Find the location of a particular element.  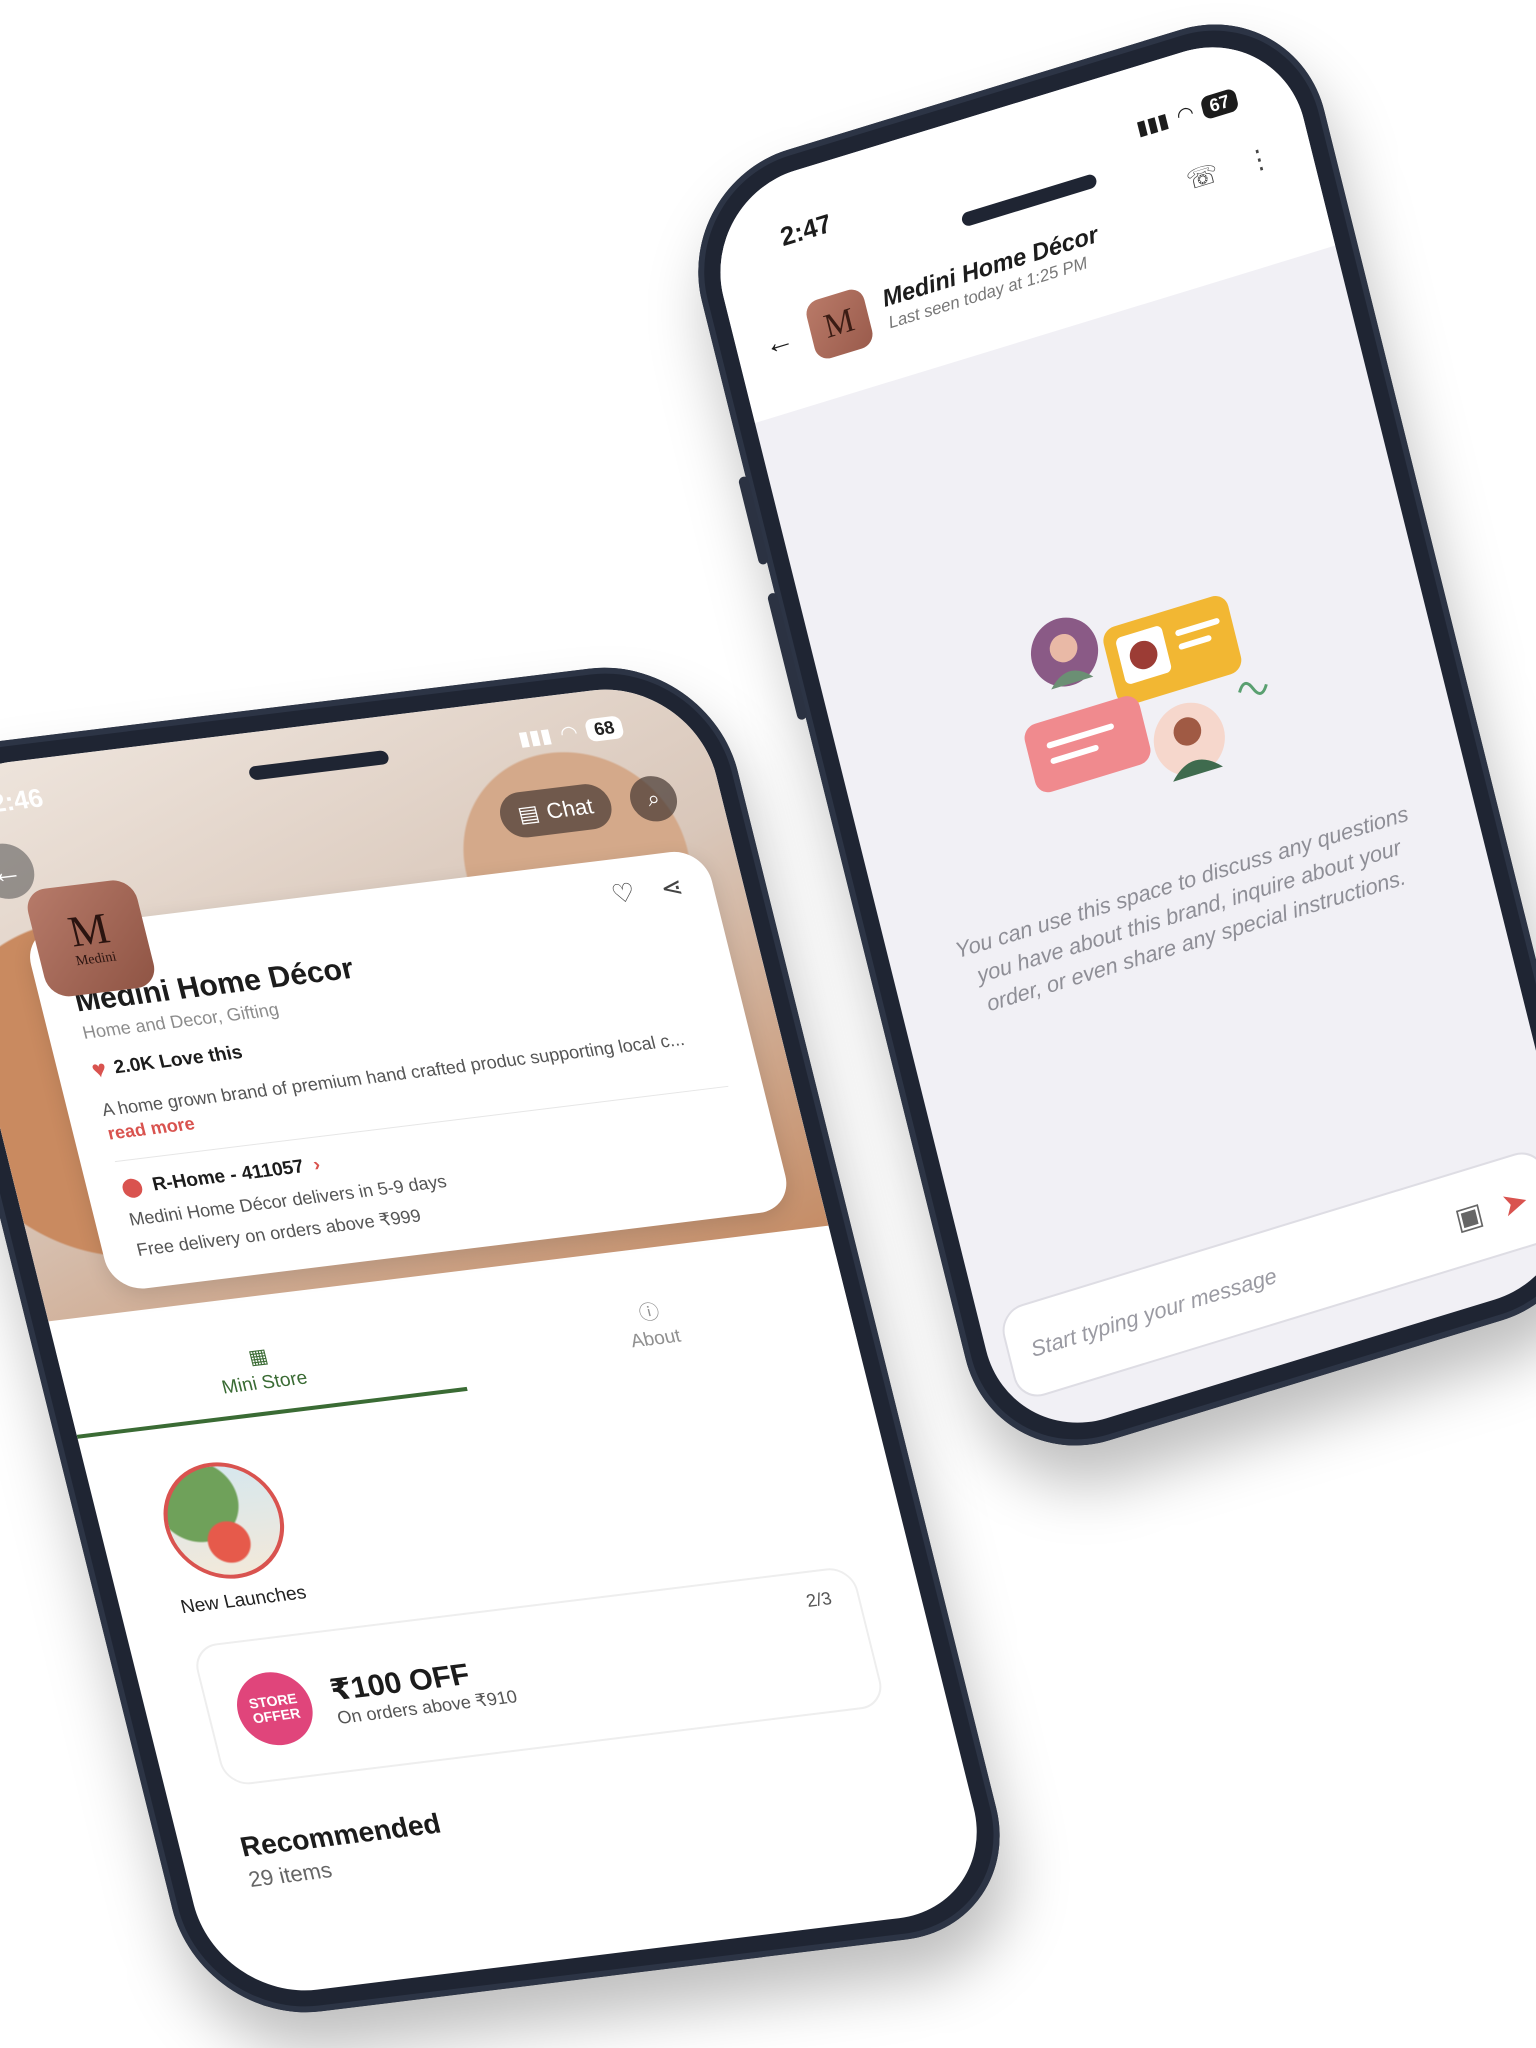

brand-avatar: M is located at coordinates (839, 324).